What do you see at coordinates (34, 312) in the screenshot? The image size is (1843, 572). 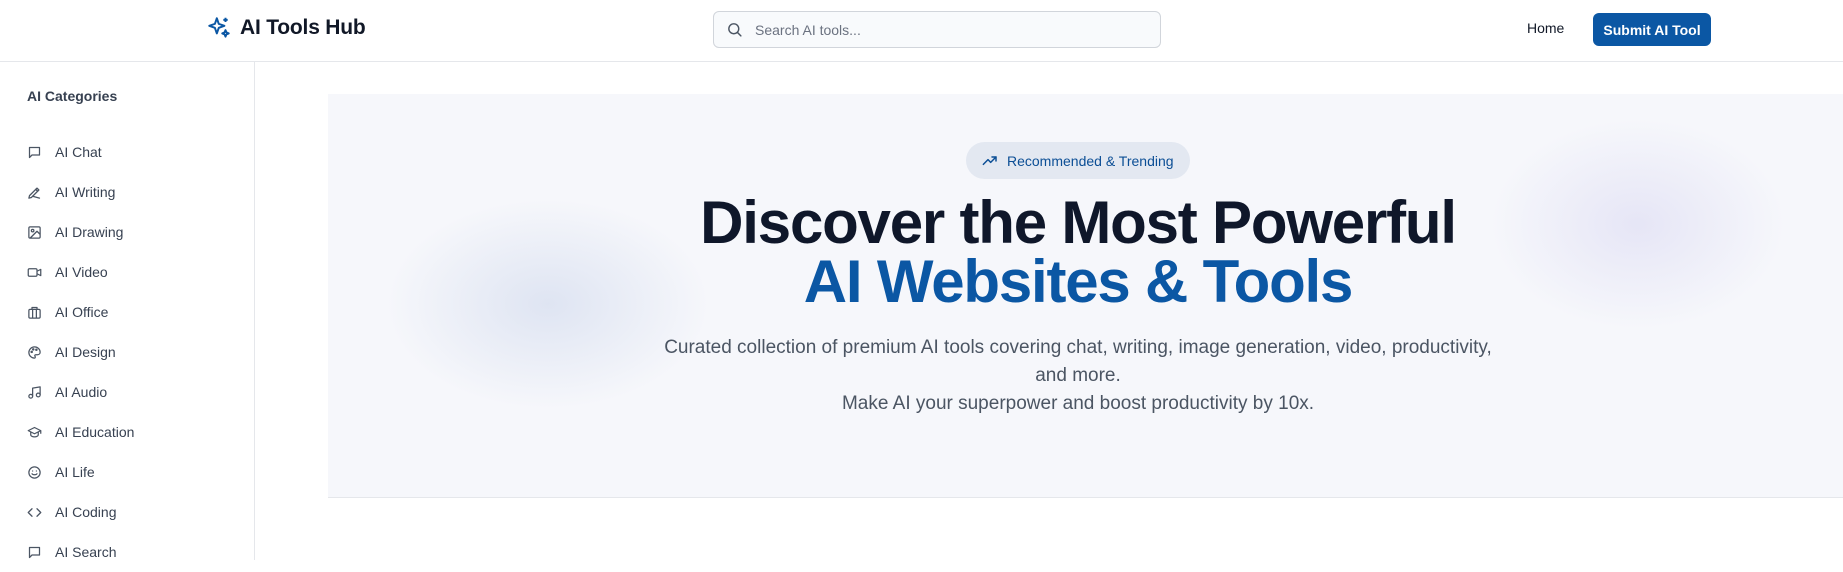 I see `briefcase-icon` at bounding box center [34, 312].